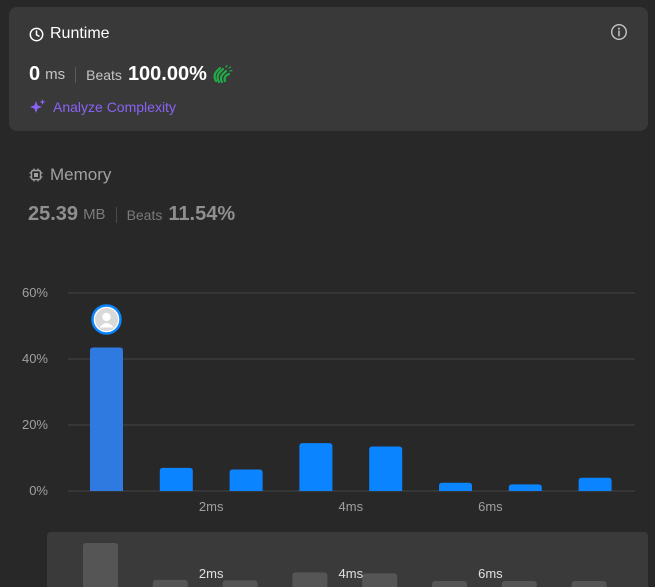  I want to click on x-tick-label: 6ms, so click(490, 506).